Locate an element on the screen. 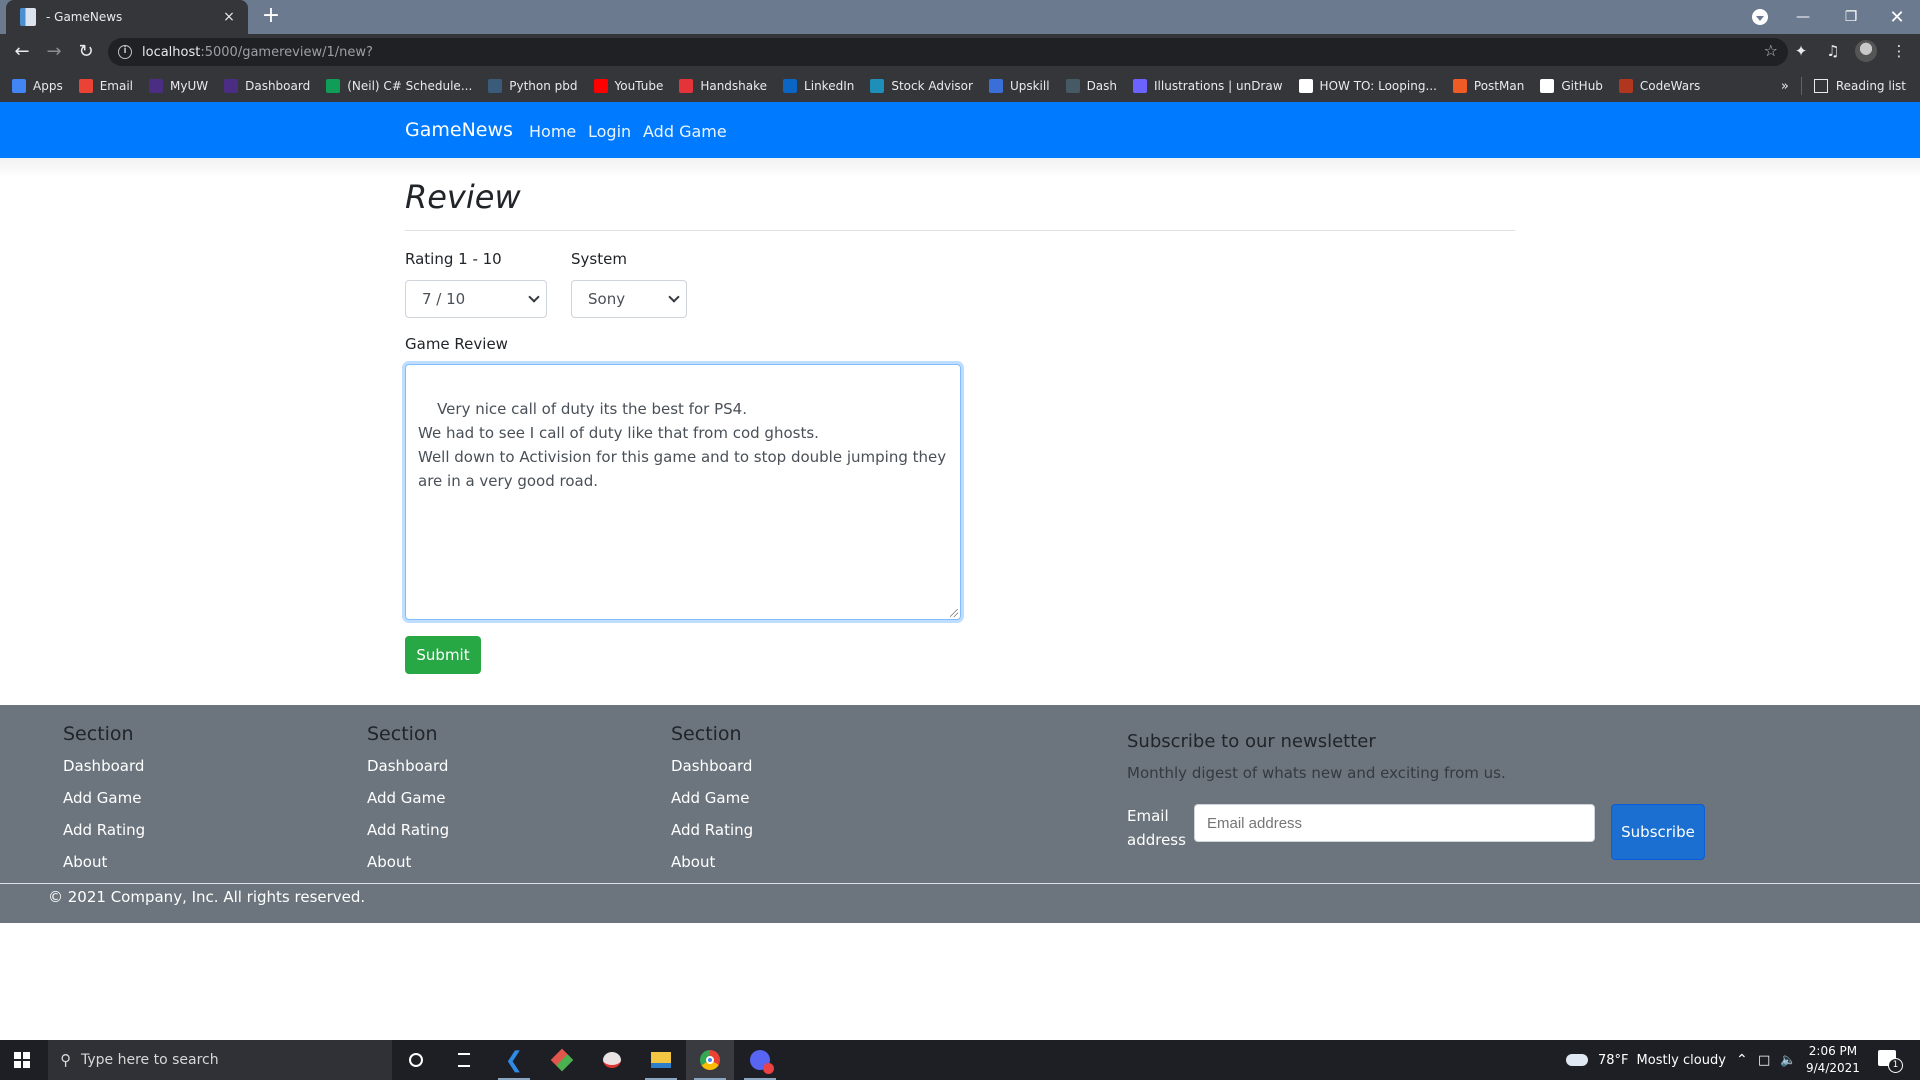  reload-icon: ↻ is located at coordinates (86, 52).